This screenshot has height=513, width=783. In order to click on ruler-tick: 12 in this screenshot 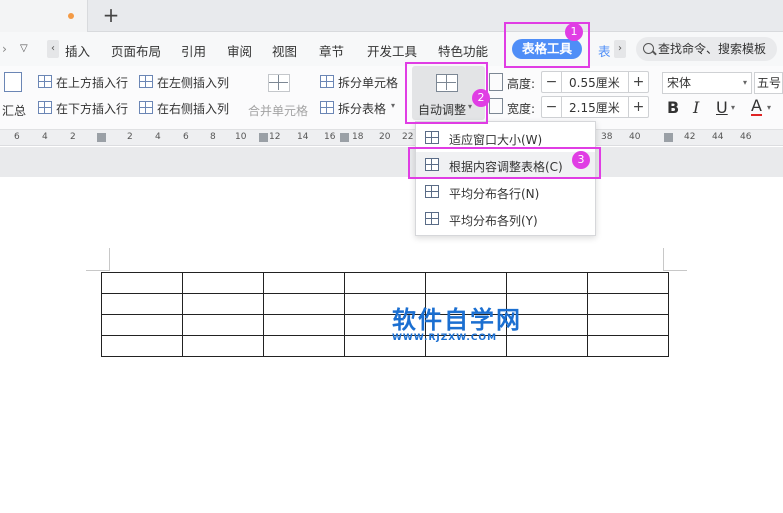, I will do `click(275, 137)`.